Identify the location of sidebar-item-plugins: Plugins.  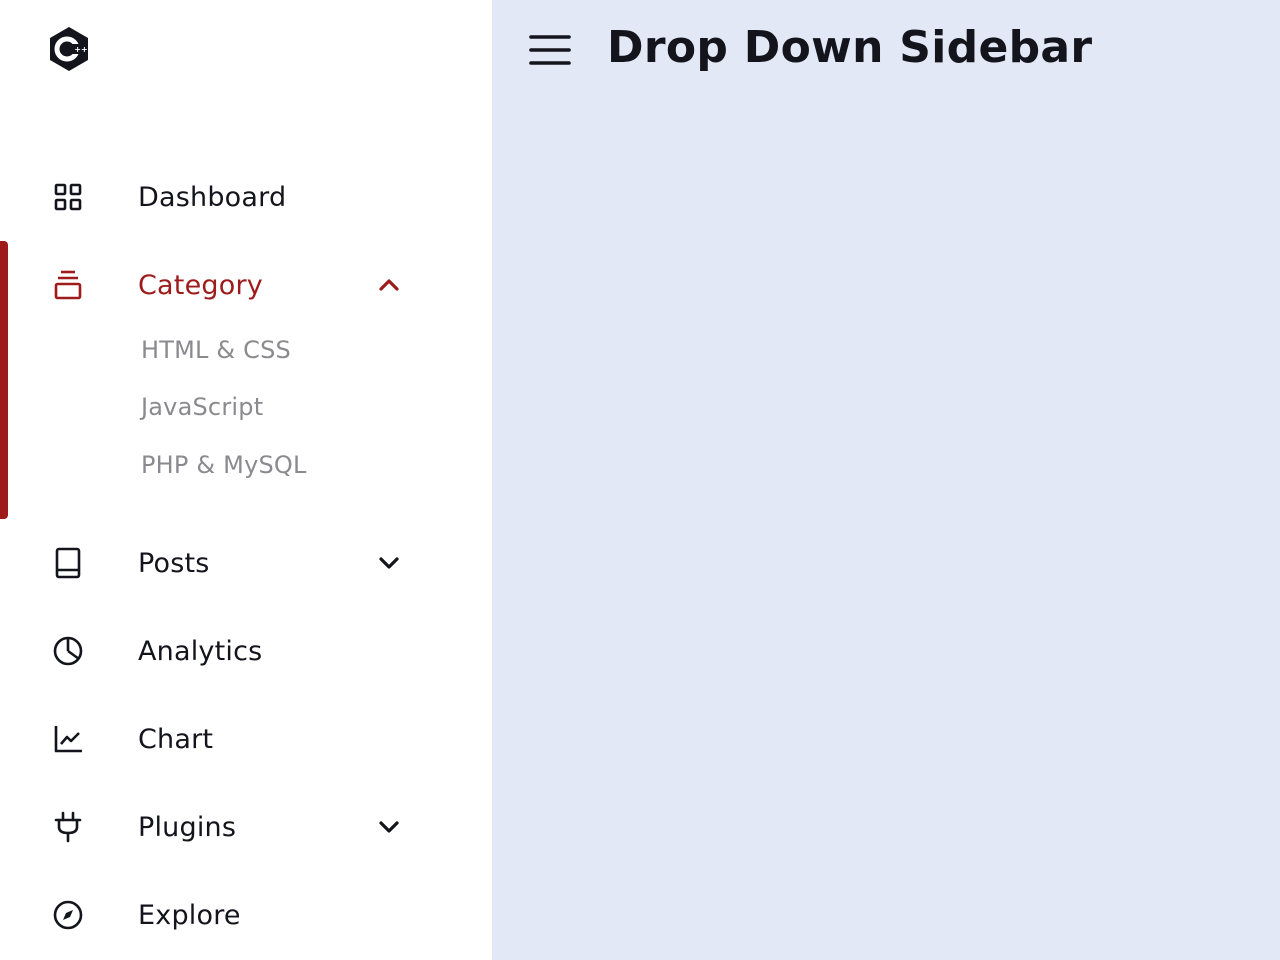
(246, 827).